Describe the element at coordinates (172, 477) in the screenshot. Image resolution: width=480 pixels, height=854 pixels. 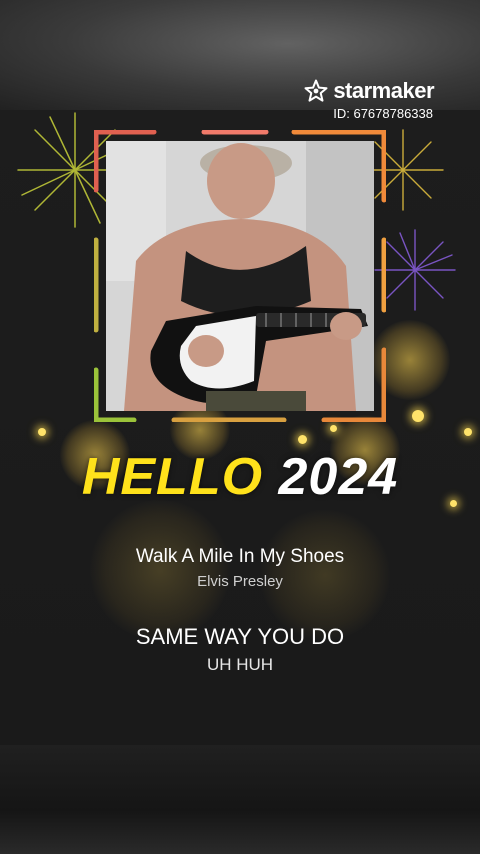
I see `hello-text: HELLO` at that location.